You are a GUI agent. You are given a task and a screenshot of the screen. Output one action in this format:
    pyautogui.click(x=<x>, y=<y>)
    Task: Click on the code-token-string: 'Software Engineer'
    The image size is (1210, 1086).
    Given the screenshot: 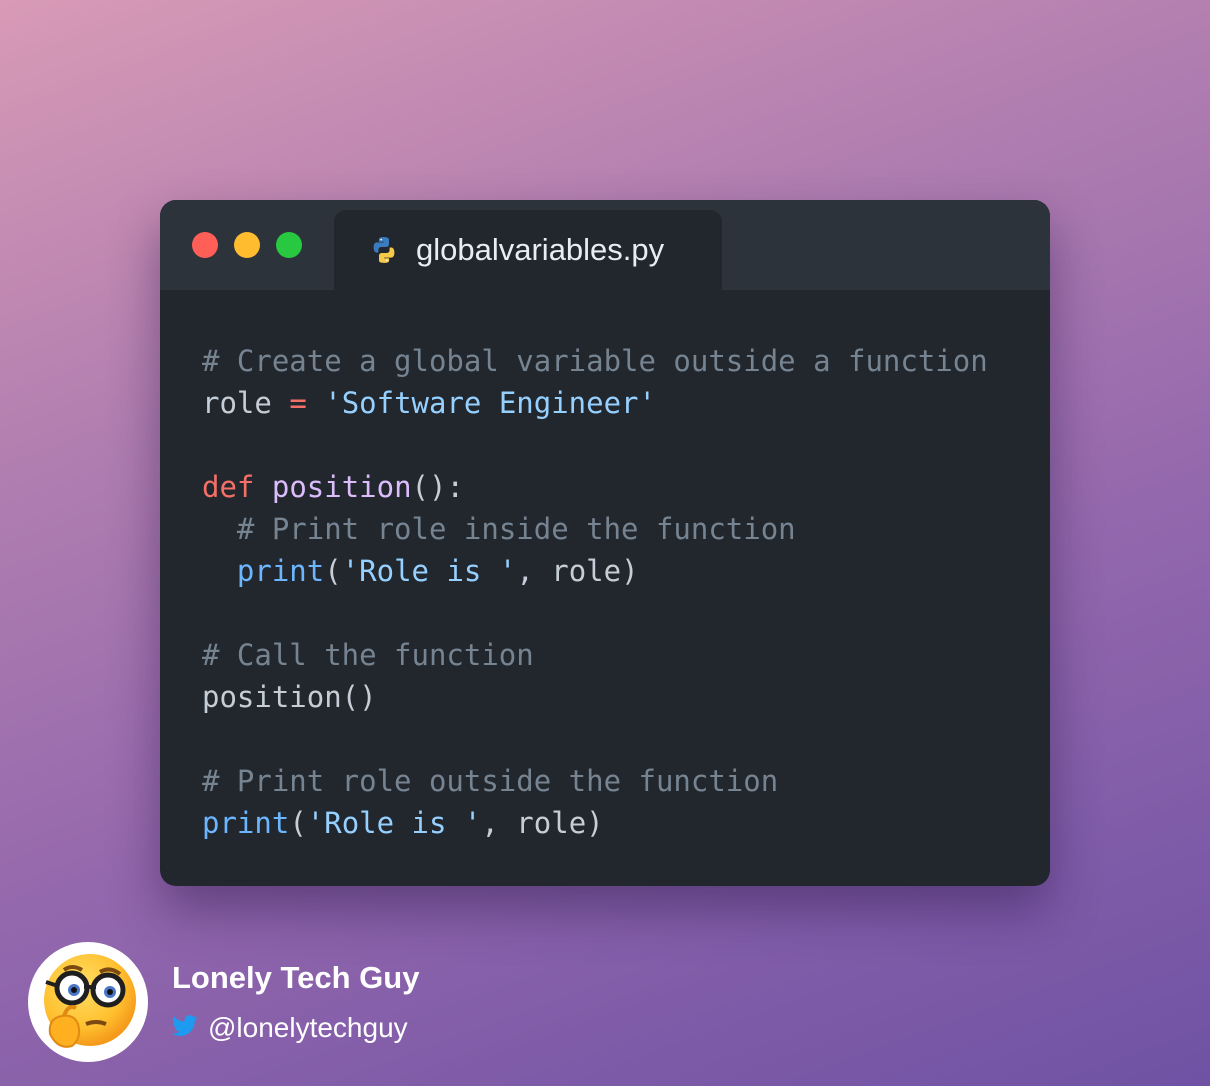 What is the action you would take?
    pyautogui.click(x=490, y=403)
    